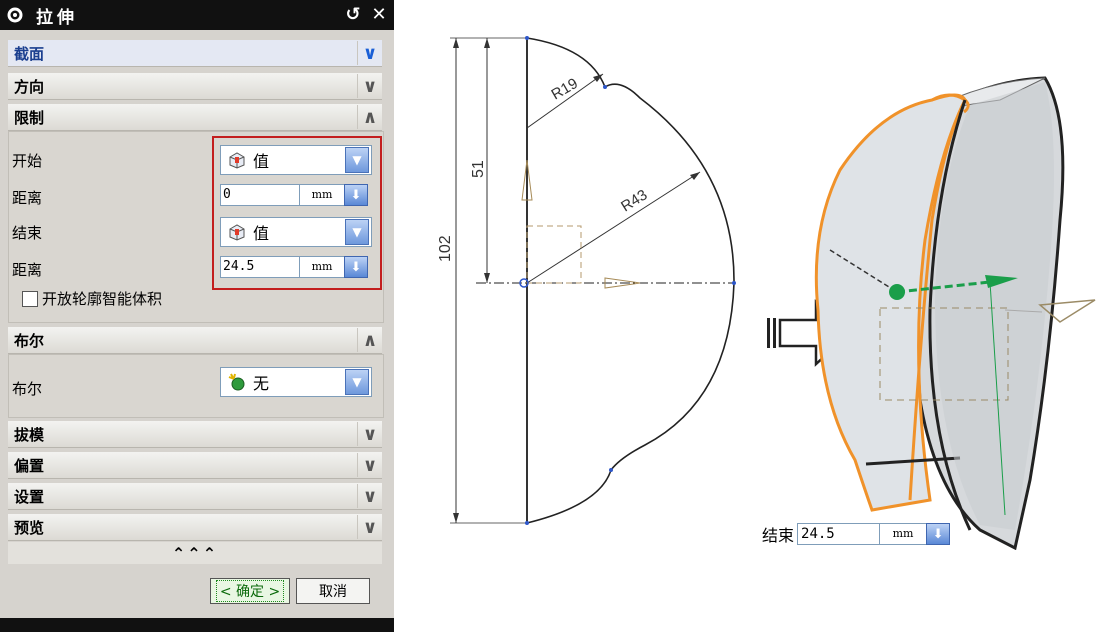 The width and height of the screenshot is (1100, 632). What do you see at coordinates (27, 389) in the screenshot?
I see `boolean-label: 布尔` at bounding box center [27, 389].